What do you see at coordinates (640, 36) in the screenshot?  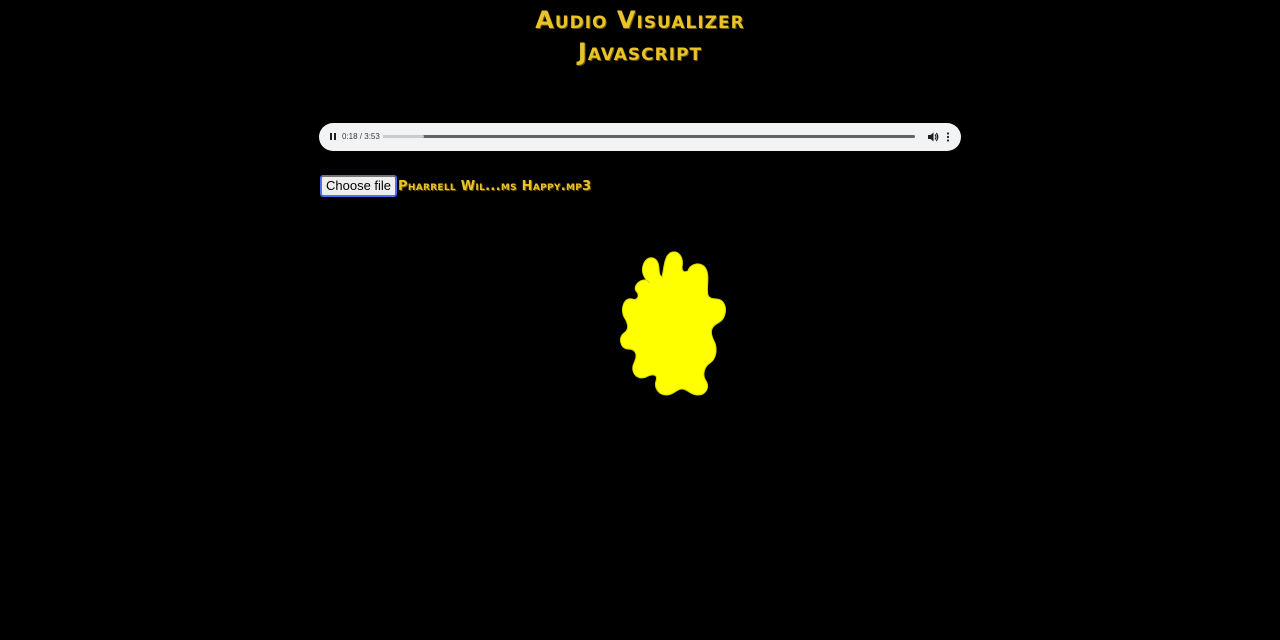 I see `page-title: Audio Visualizer Javascript` at bounding box center [640, 36].